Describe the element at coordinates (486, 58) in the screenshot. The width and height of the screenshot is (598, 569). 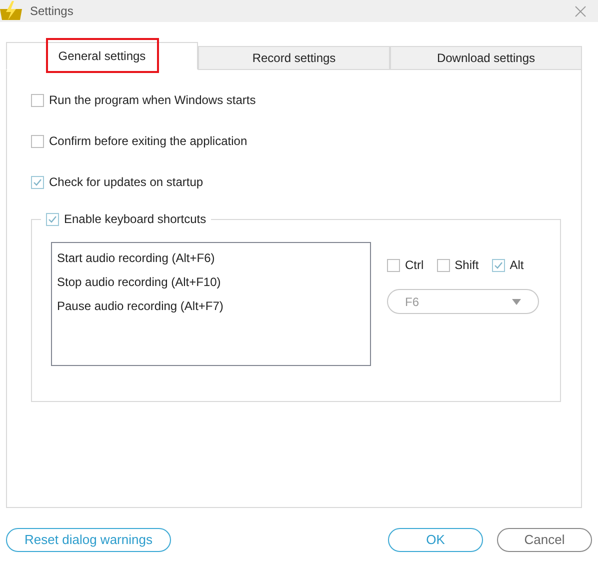
I see `tab: Download settings` at that location.